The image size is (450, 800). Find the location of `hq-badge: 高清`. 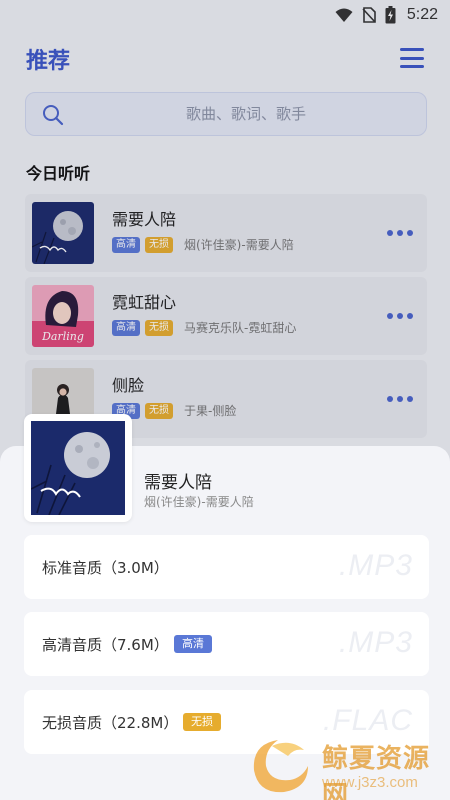

hq-badge: 高清 is located at coordinates (193, 644).